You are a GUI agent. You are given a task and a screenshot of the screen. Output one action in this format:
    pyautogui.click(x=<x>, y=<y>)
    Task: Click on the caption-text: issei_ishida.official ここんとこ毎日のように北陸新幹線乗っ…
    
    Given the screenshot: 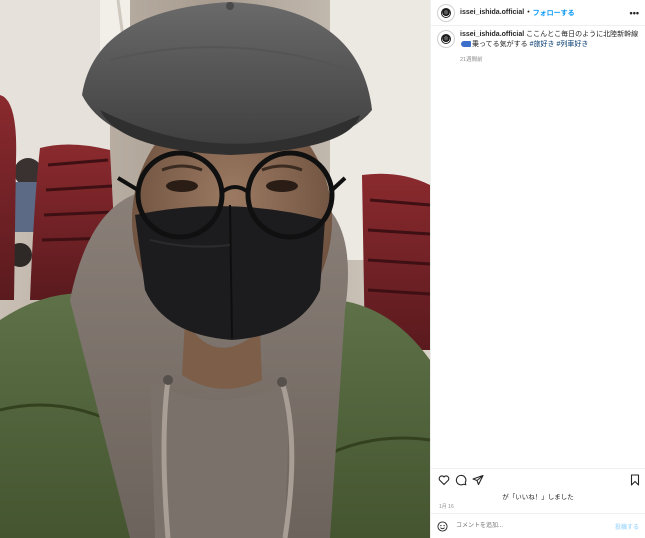 What is the action you would take?
    pyautogui.click(x=549, y=39)
    